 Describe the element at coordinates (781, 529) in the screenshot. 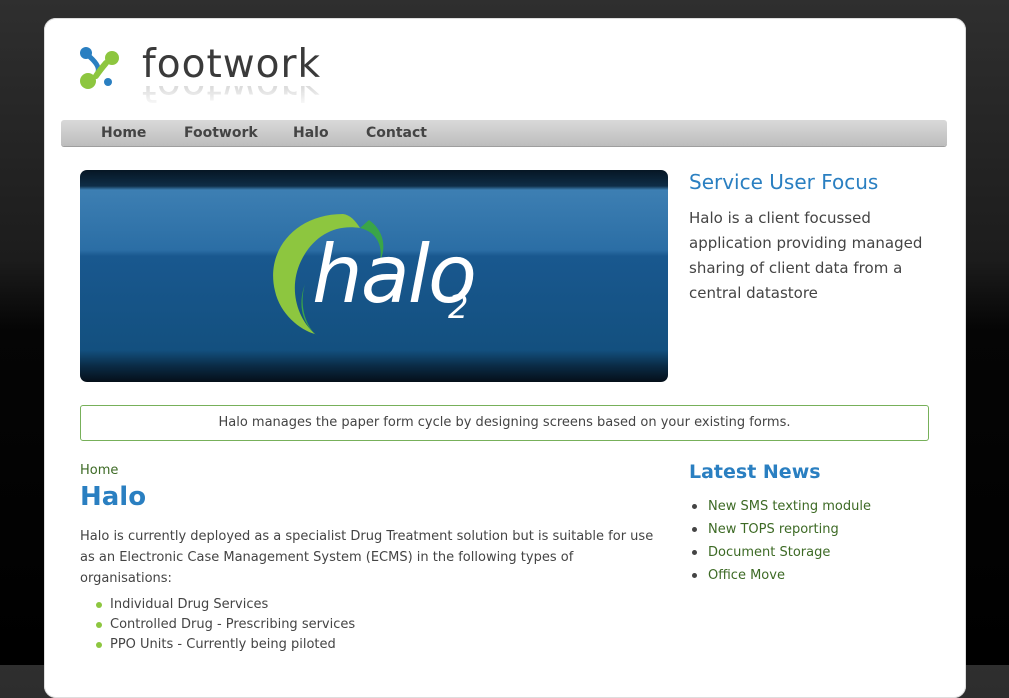

I see `news-item: New TOPS reporting` at that location.